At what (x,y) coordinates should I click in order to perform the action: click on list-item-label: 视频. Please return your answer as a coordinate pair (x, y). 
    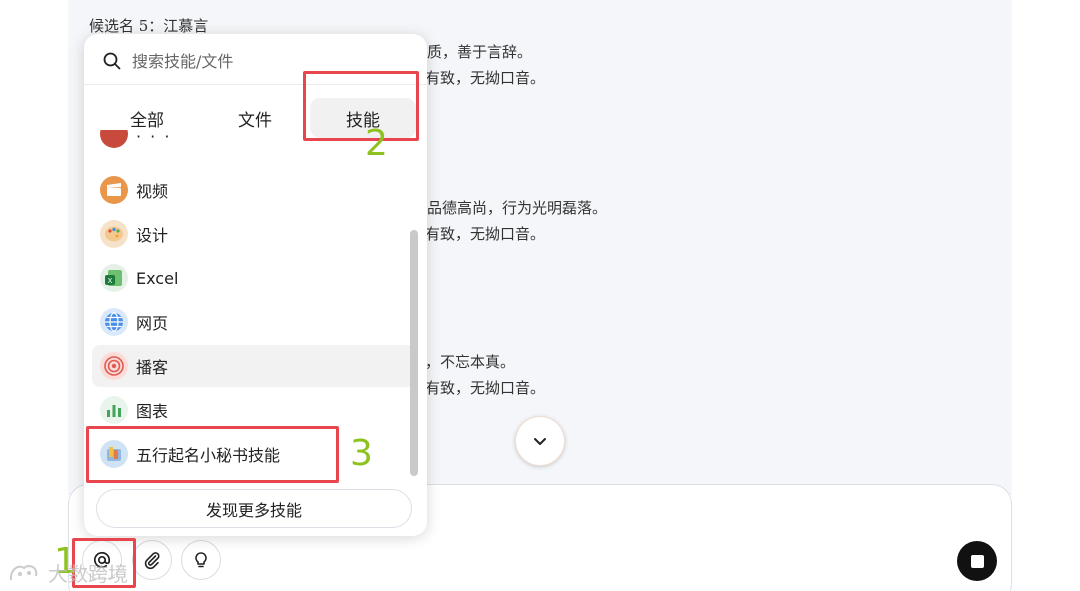
    Looking at the image, I should click on (152, 191).